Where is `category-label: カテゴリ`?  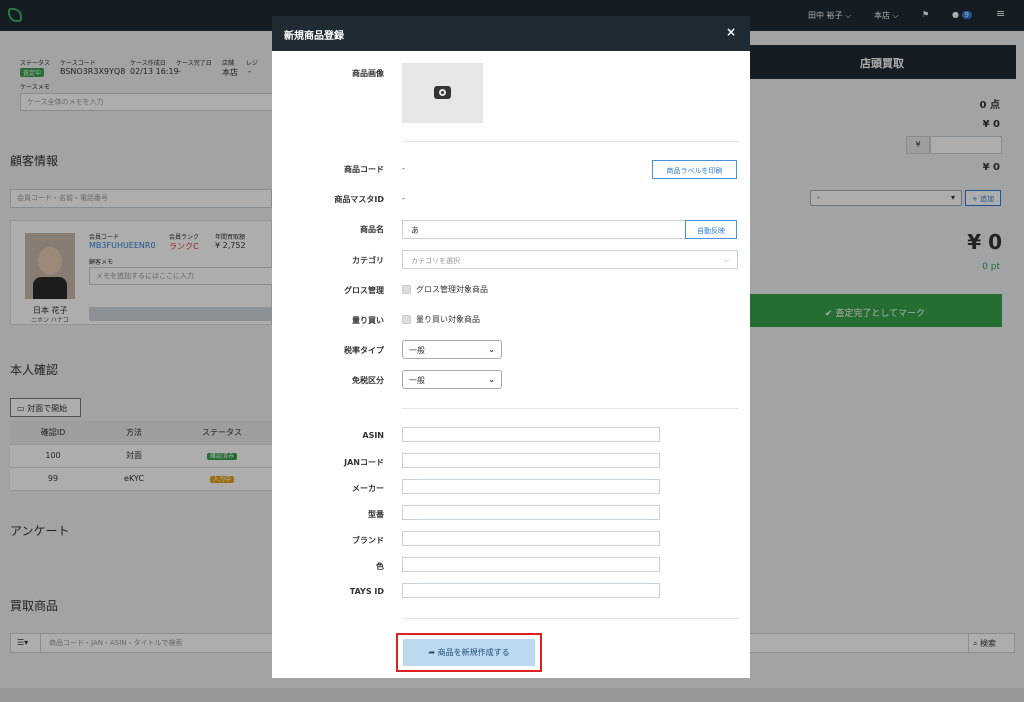
category-label: カテゴリ is located at coordinates (368, 260).